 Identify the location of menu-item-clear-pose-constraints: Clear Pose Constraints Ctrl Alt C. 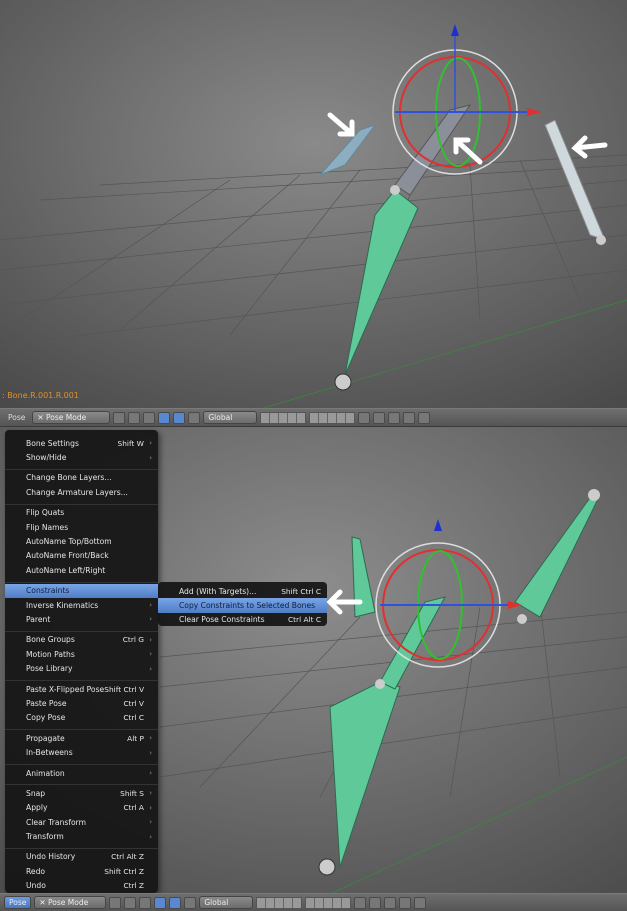
(242, 620).